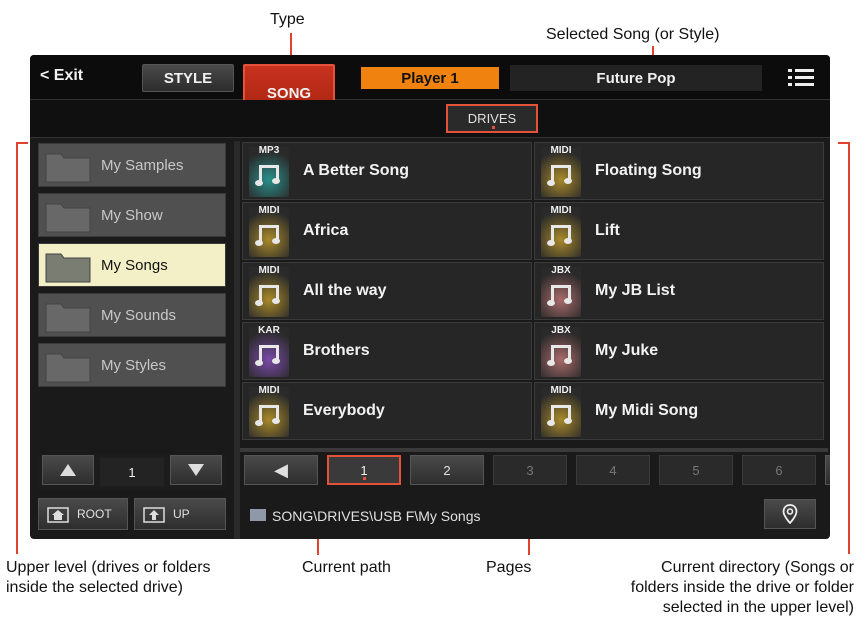  Describe the element at coordinates (287, 19) in the screenshot. I see `callout-type: Type` at that location.